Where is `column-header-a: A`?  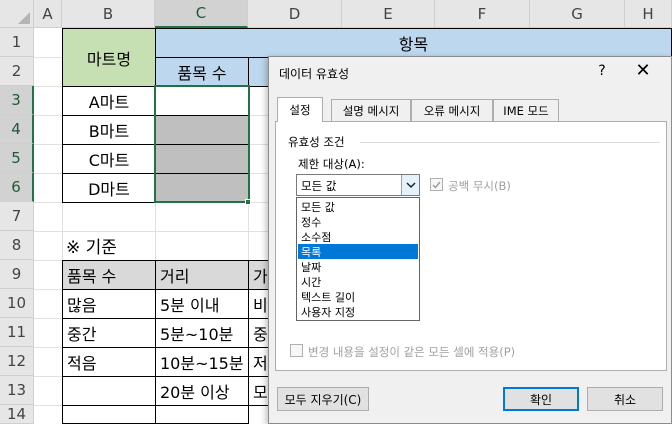 column-header-a: A is located at coordinates (48, 14).